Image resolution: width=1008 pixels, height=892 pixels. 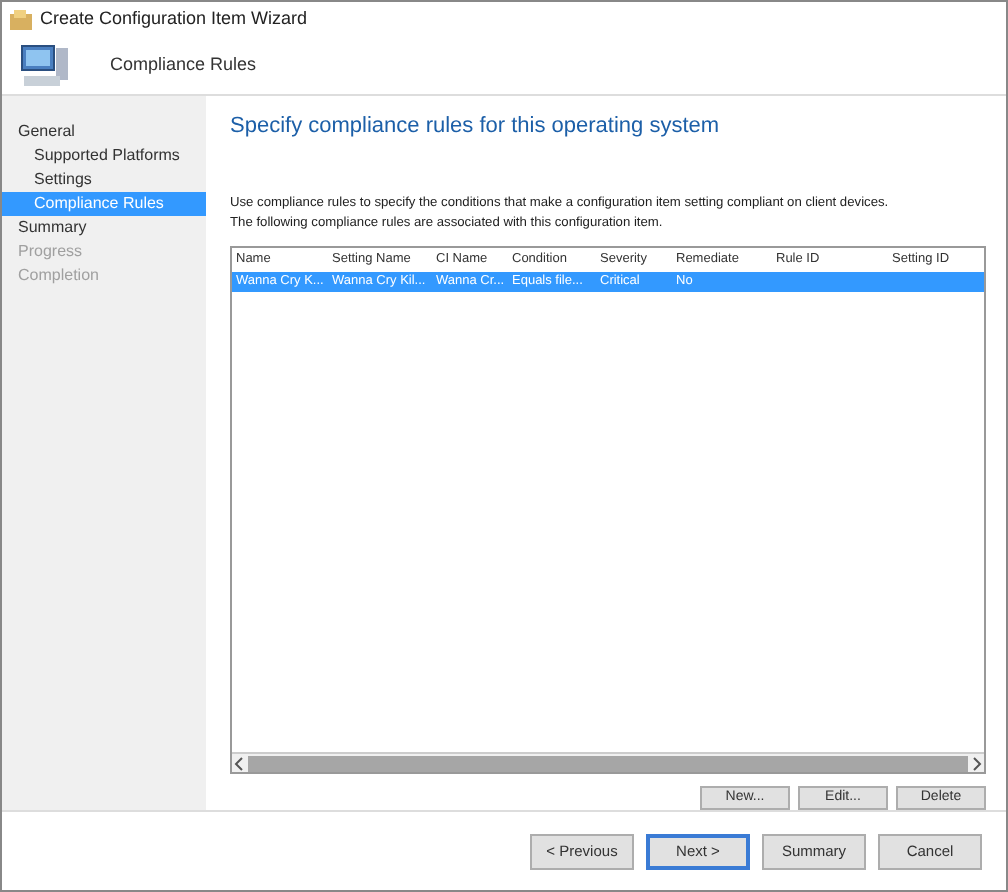 I want to click on nav-item: General, so click(x=104, y=132).